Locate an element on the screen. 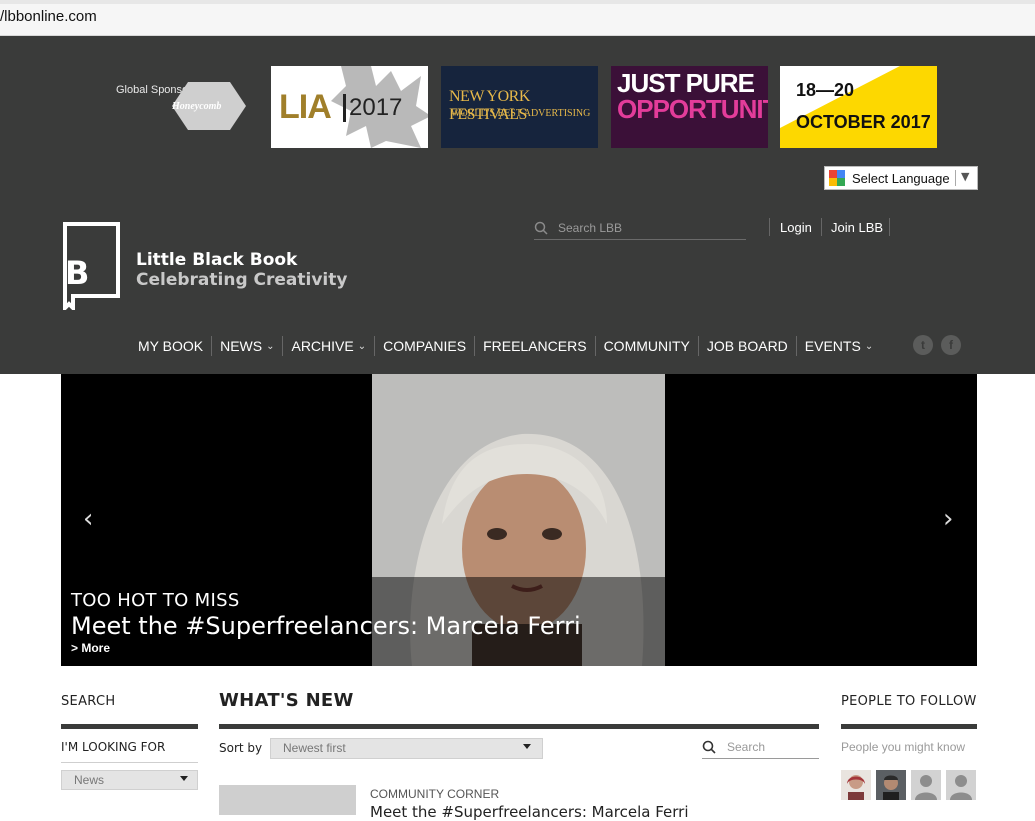 Image resolution: width=1035 pixels, height=821 pixels. slider-prev-icon: ‹ is located at coordinates (88, 519).